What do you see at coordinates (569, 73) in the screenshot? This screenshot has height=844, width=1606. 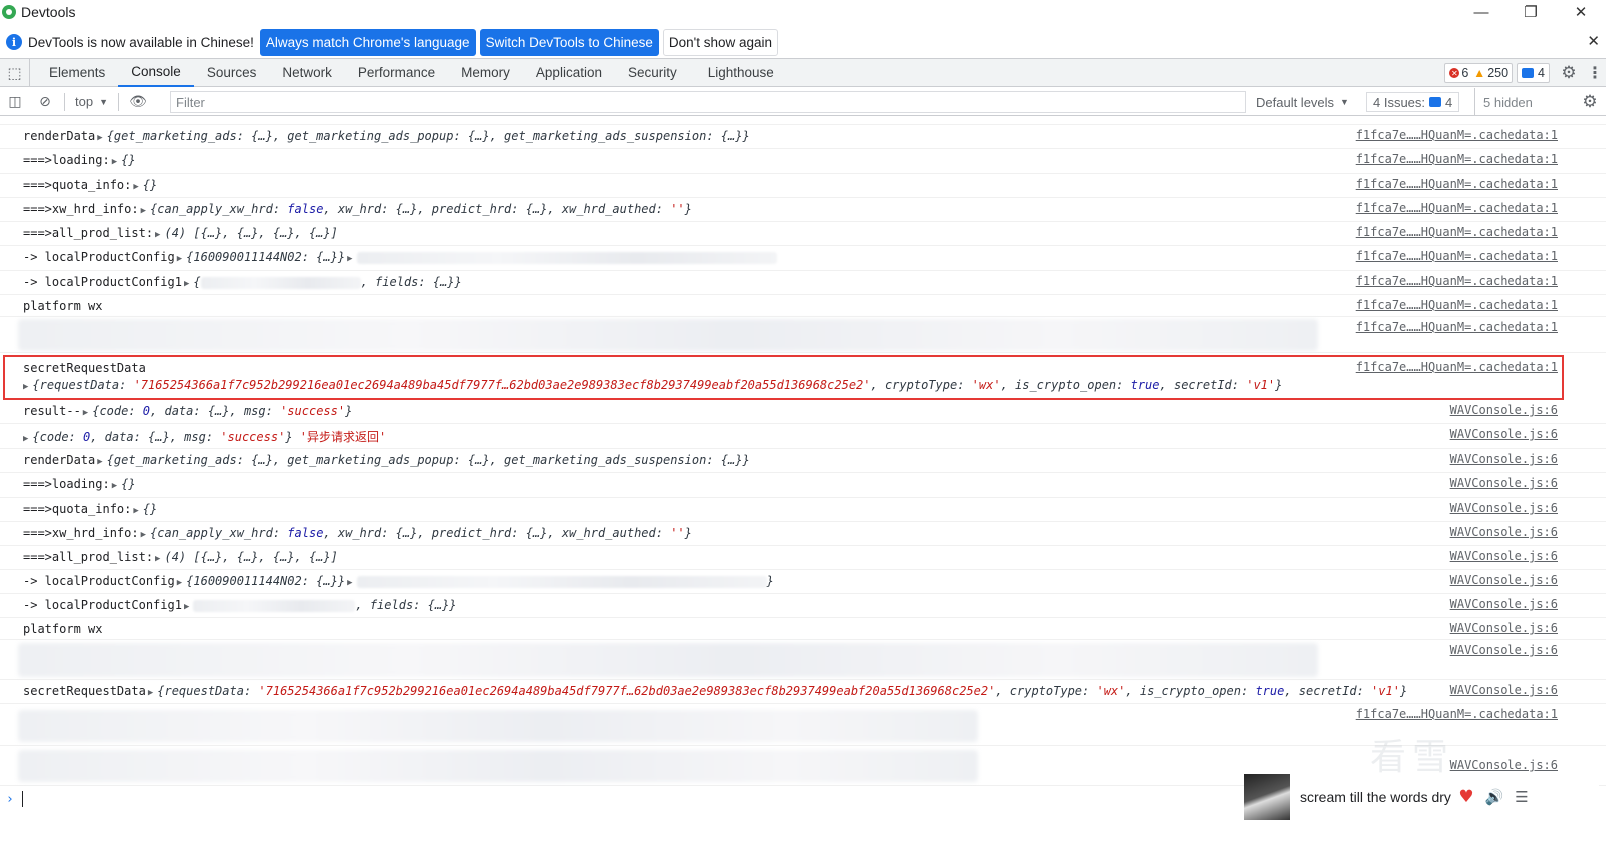 I see `tab-application: Application` at bounding box center [569, 73].